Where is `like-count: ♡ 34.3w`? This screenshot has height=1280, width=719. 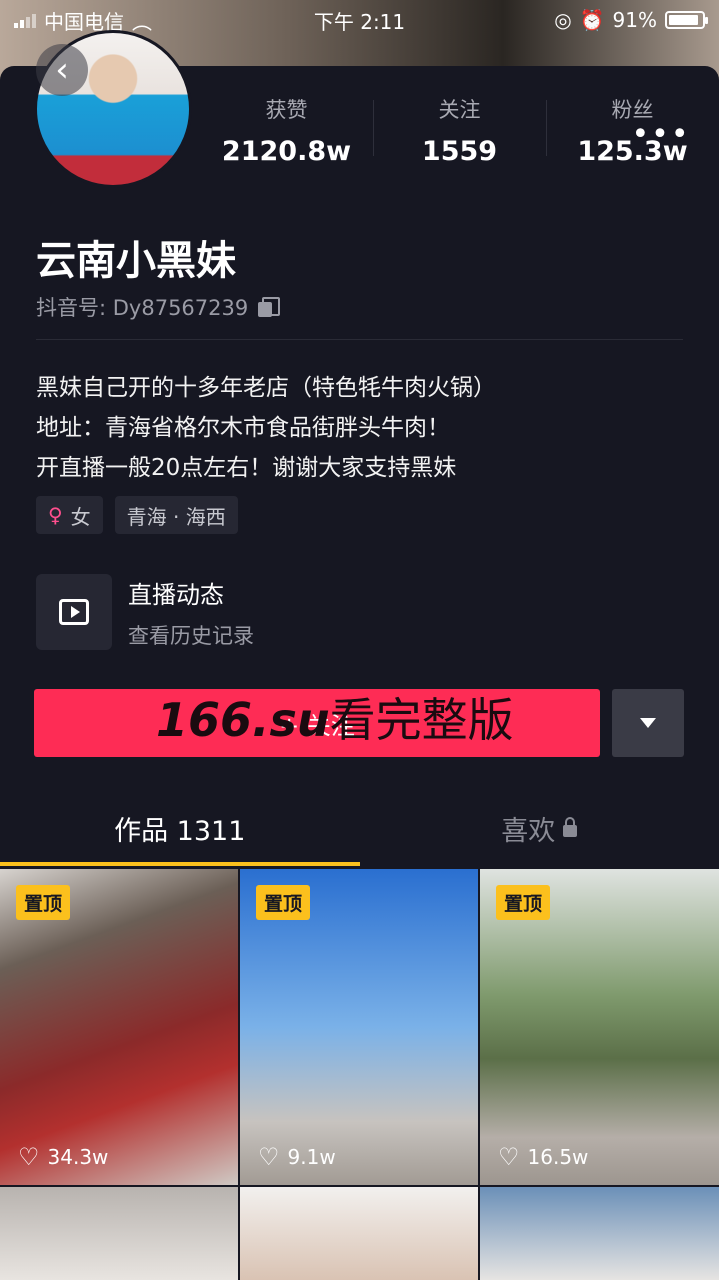
like-count: ♡ 34.3w is located at coordinates (63, 1157).